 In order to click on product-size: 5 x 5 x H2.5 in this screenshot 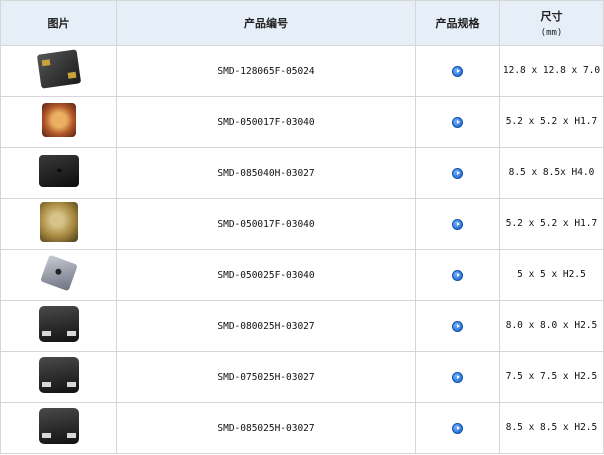, I will do `click(551, 275)`.